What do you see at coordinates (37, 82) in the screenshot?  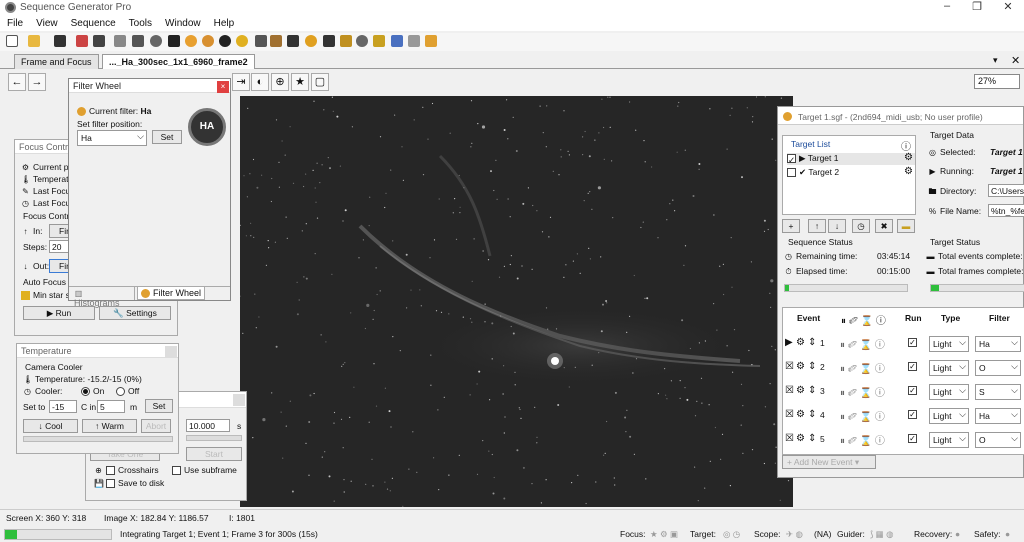 I see `forward-icon: →` at bounding box center [37, 82].